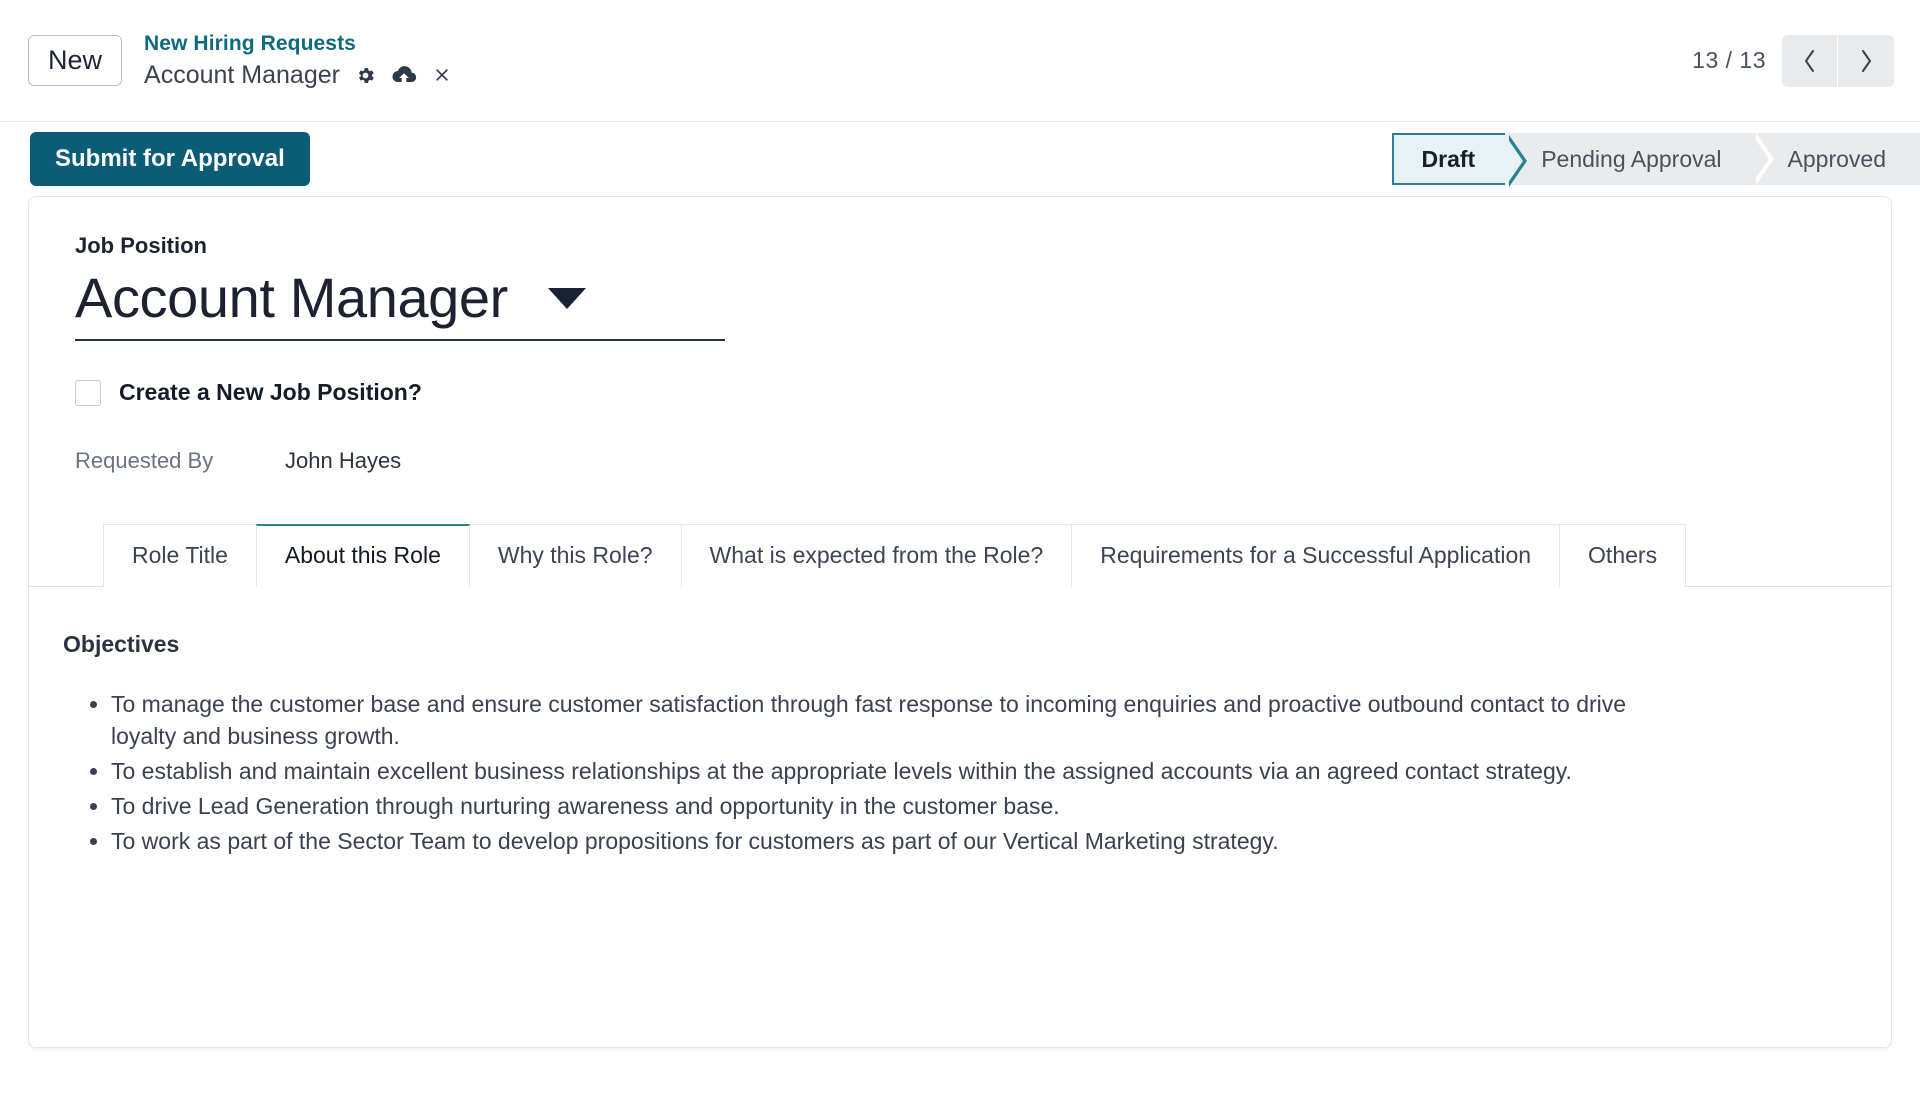 Image resolution: width=1920 pixels, height=1112 pixels. I want to click on close-icon, so click(442, 75).